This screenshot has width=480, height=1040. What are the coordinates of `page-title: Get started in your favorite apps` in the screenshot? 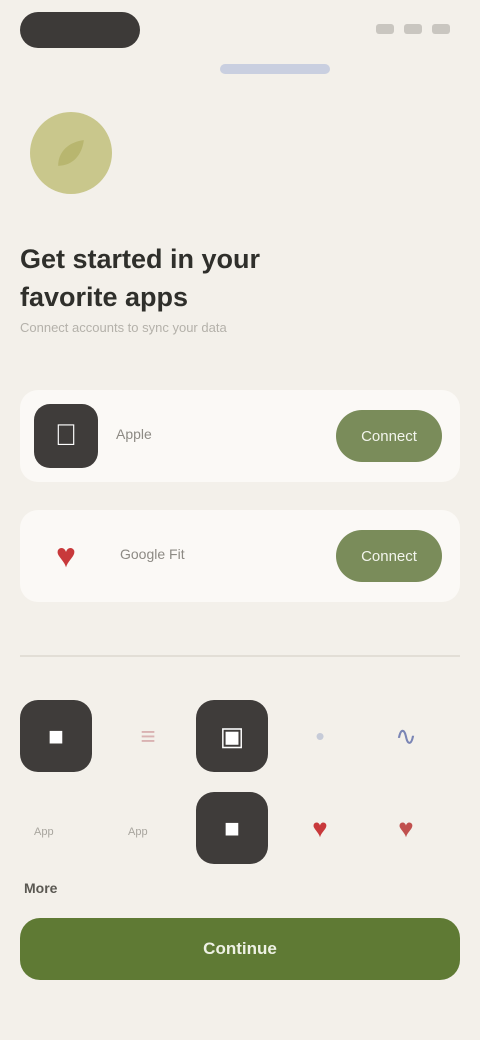 It's located at (140, 278).